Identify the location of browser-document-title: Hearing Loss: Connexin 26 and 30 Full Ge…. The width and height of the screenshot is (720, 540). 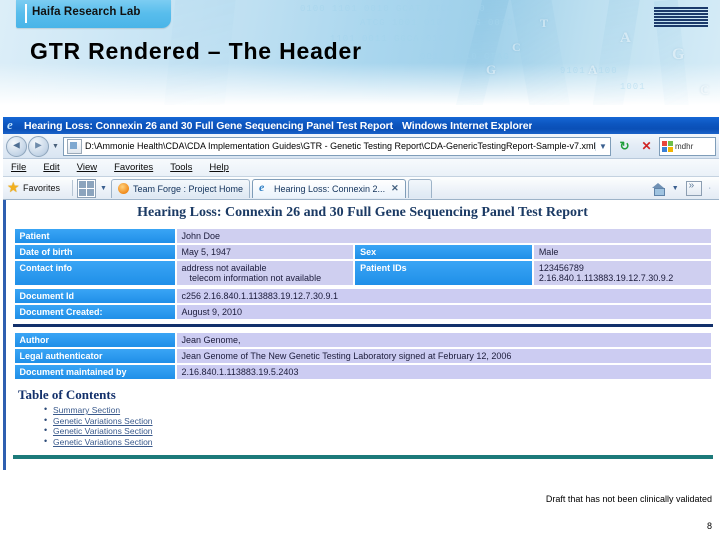
(209, 125).